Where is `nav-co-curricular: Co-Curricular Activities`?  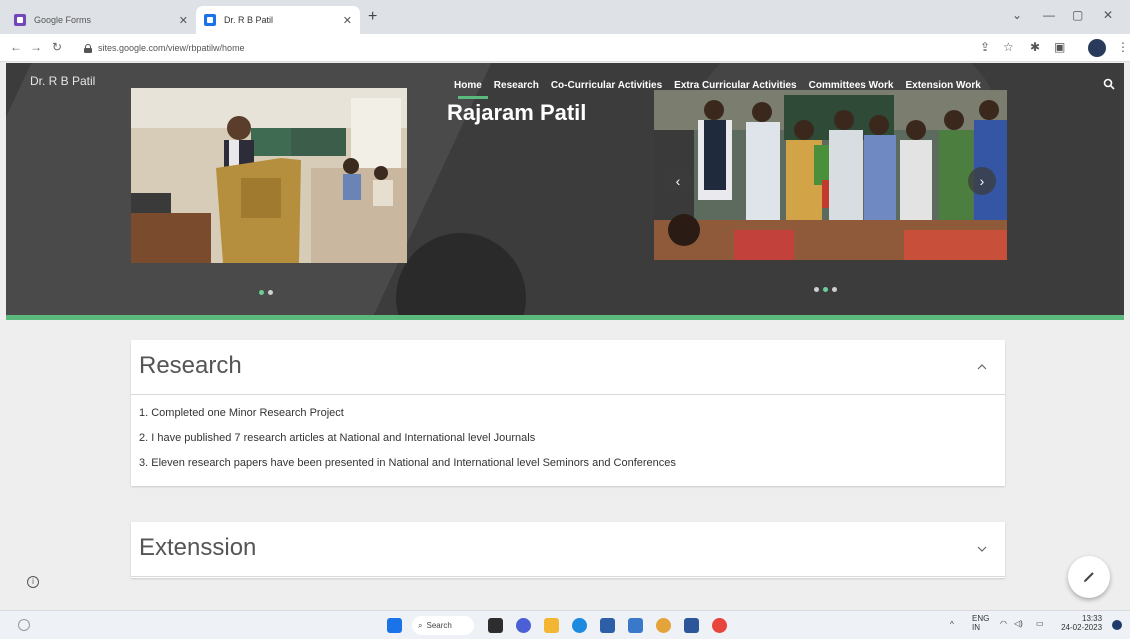 nav-co-curricular: Co-Curricular Activities is located at coordinates (606, 85).